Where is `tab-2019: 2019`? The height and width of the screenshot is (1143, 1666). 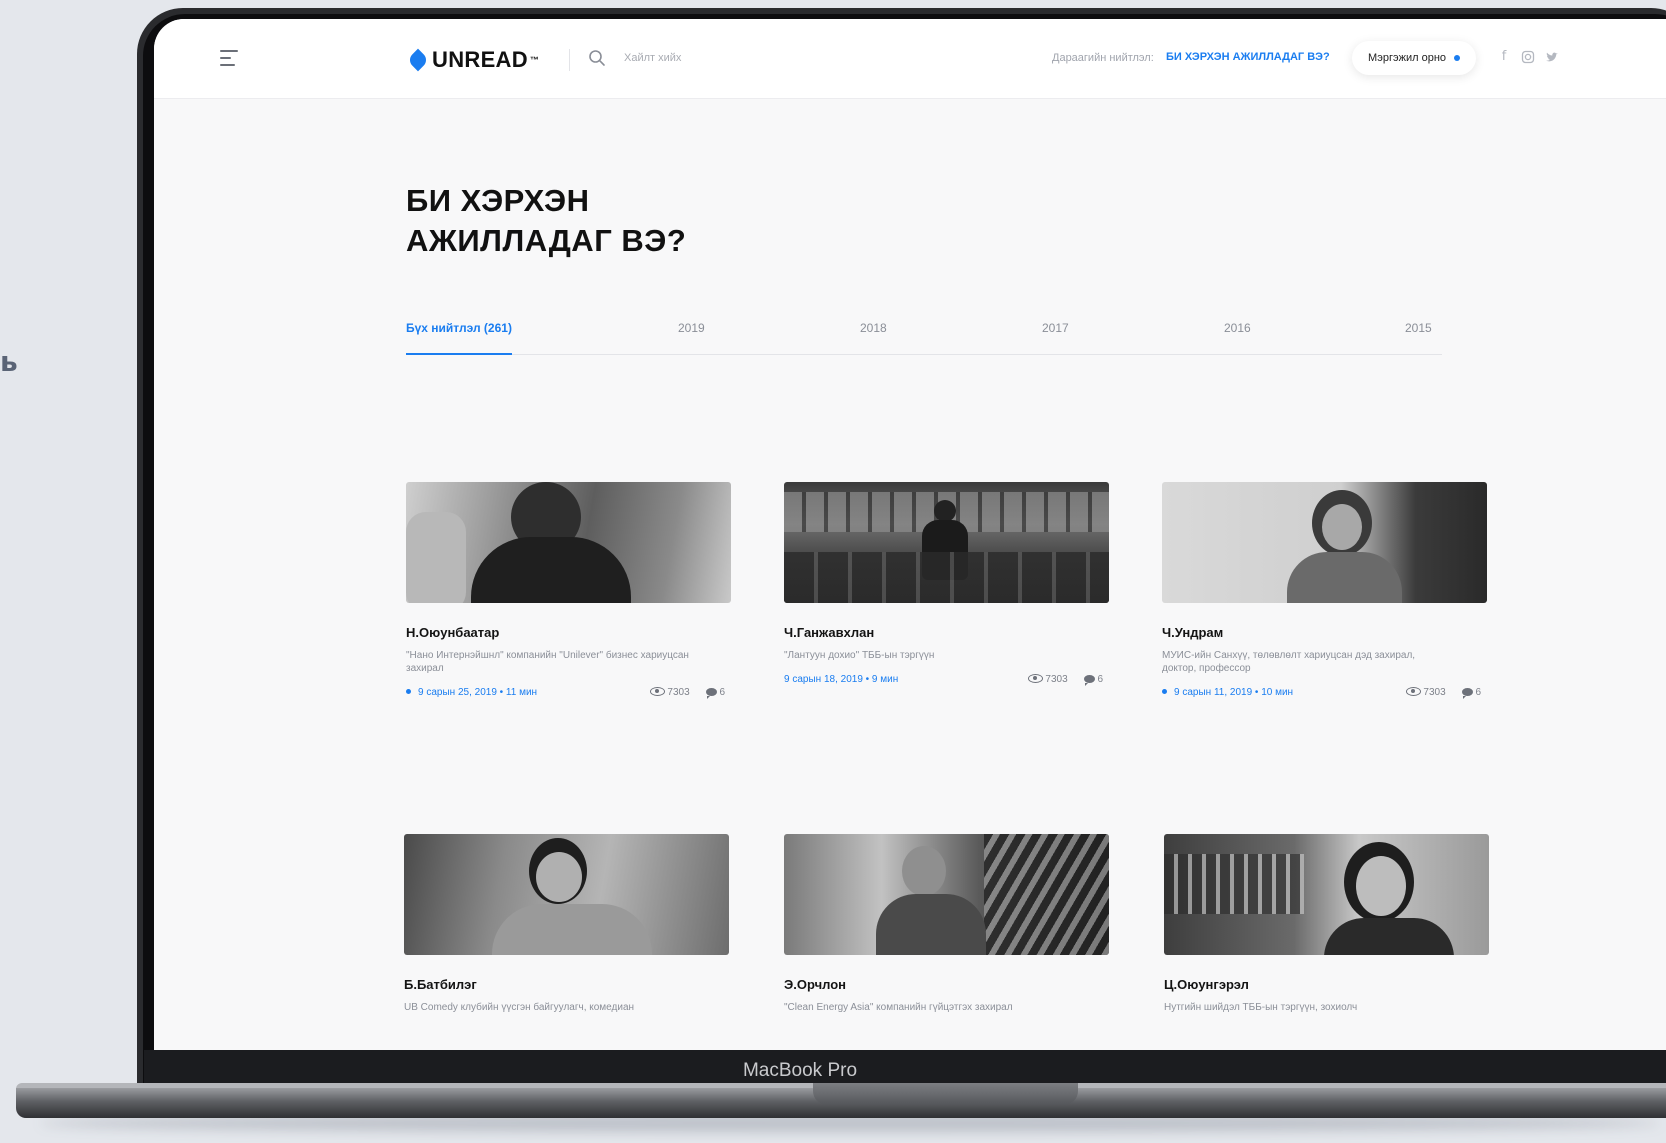 tab-2019: 2019 is located at coordinates (691, 337).